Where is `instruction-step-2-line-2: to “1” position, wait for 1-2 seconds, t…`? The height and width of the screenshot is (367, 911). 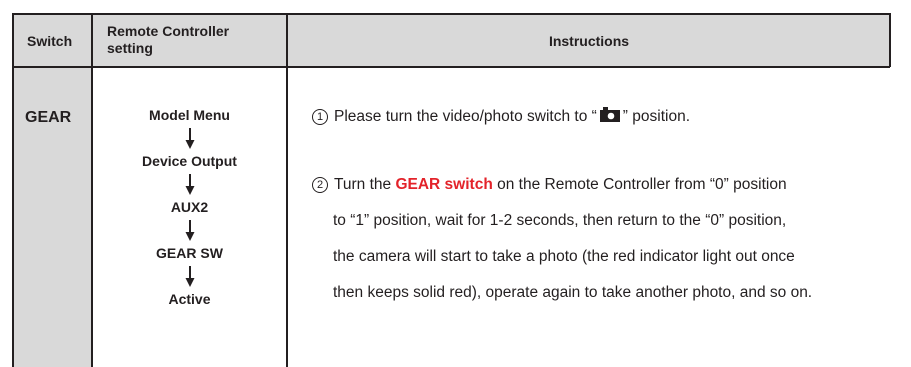 instruction-step-2-line-2: to “1” position, wait for 1-2 seconds, t… is located at coordinates (560, 220).